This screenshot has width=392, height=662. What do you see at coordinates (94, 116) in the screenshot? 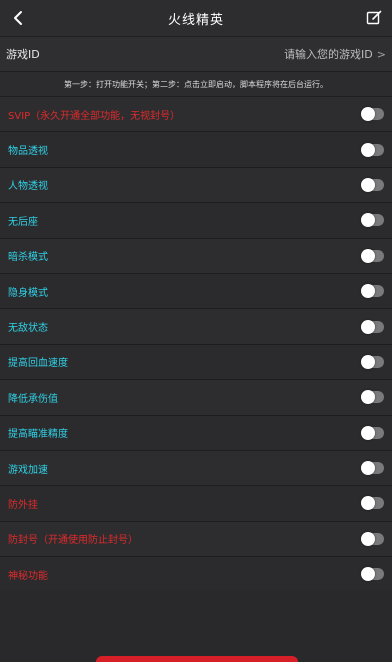
I see `feature-label: SVIP（永久开通全部功能，无视封号）` at bounding box center [94, 116].